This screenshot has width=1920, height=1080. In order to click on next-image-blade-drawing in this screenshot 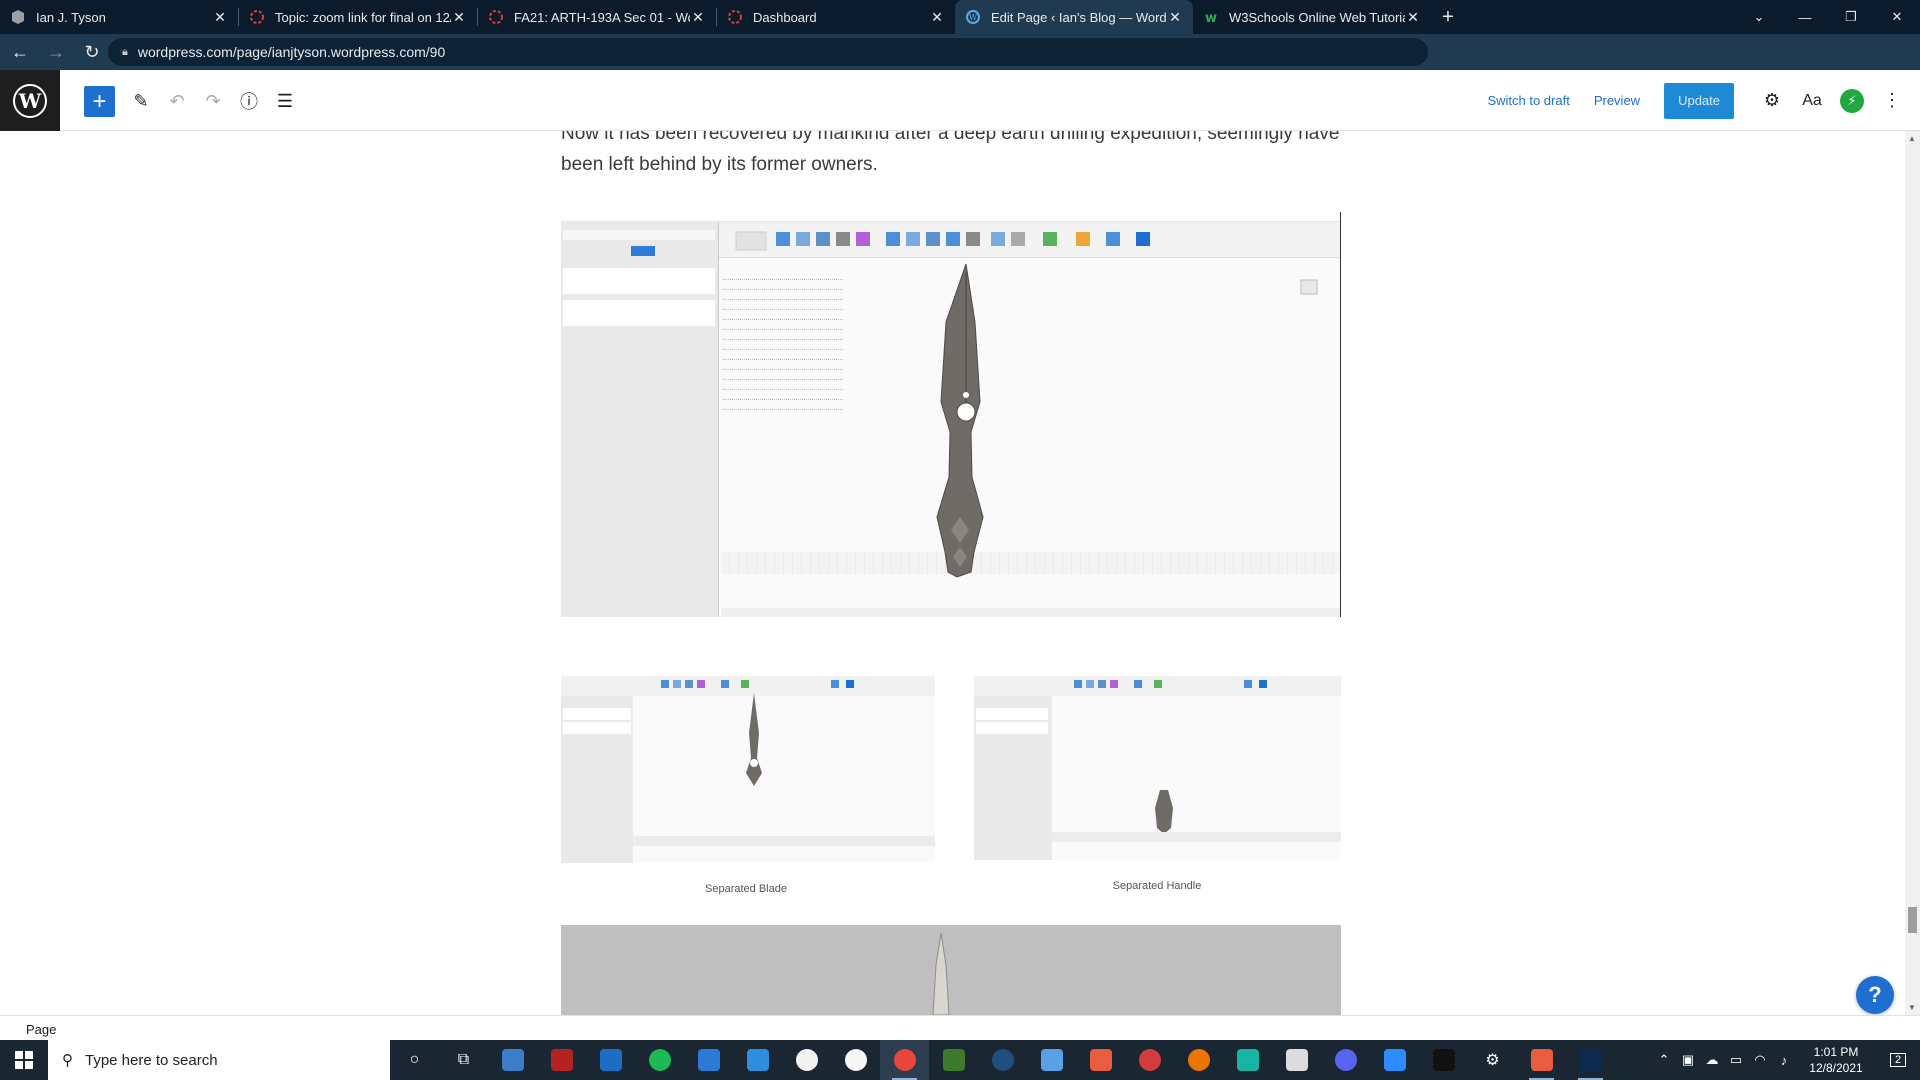, I will do `click(941, 973)`.